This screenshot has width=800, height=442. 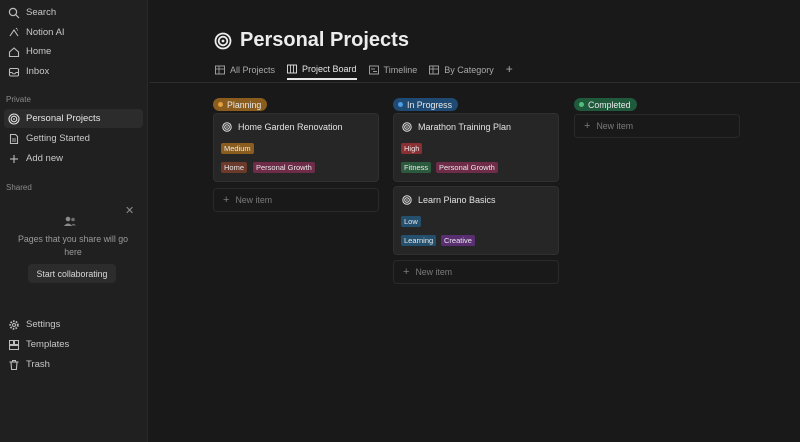 What do you see at coordinates (38, 364) in the screenshot?
I see `sidebar-item-label: Trash` at bounding box center [38, 364].